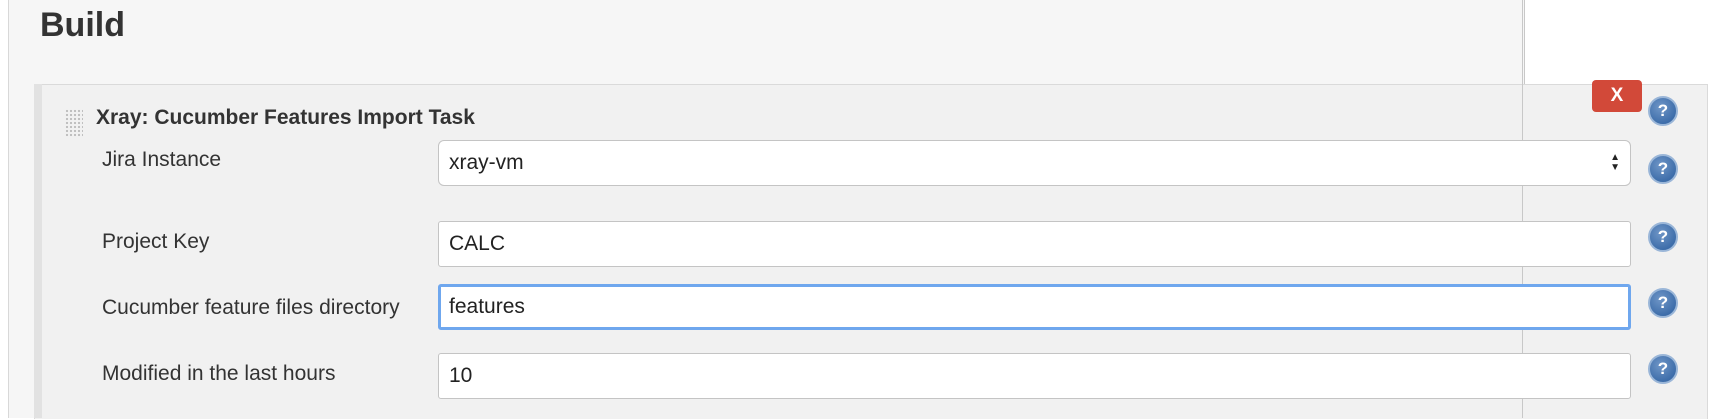 The height and width of the screenshot is (419, 1718). What do you see at coordinates (1034, 376) in the screenshot?
I see `modified-hours-input: 10` at bounding box center [1034, 376].